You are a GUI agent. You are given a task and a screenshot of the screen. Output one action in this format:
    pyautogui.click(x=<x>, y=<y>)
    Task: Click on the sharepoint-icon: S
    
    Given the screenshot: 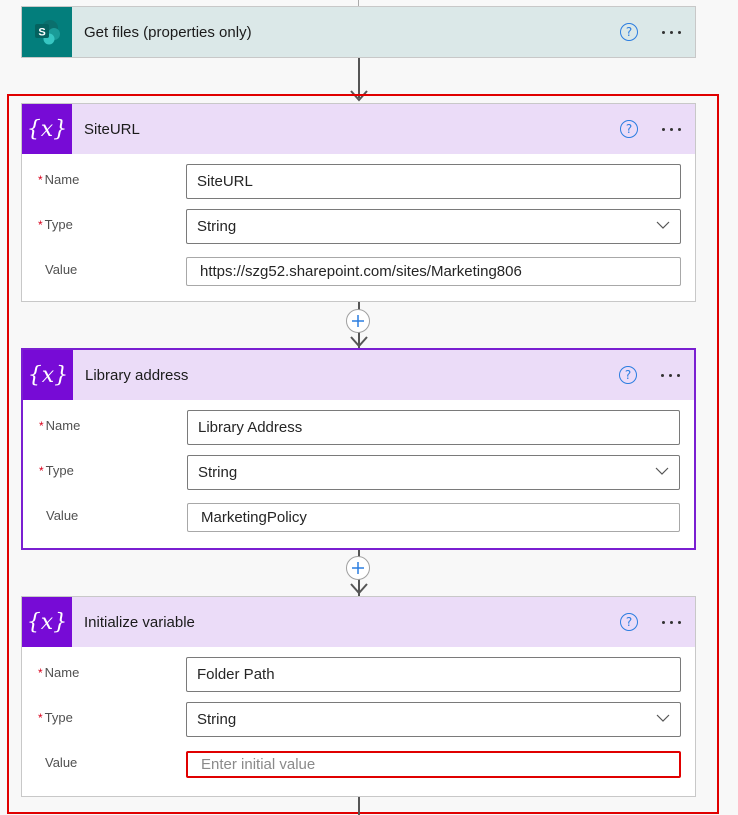 What is the action you would take?
    pyautogui.click(x=47, y=32)
    